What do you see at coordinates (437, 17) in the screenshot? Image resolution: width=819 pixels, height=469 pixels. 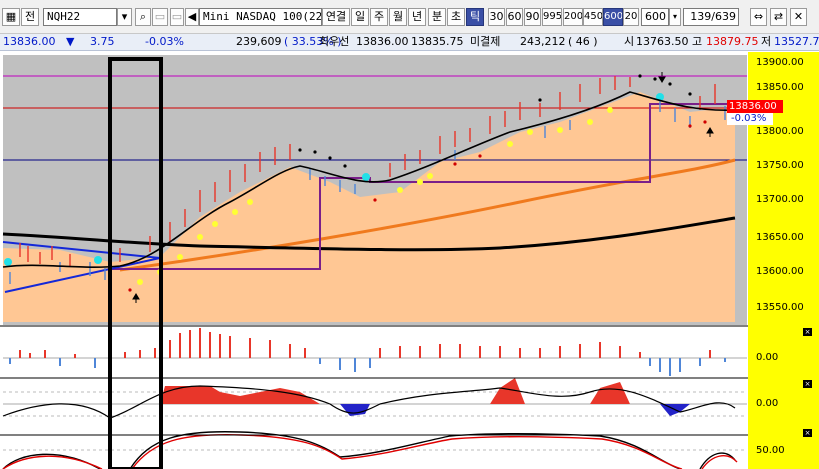 I see `period-btn-minute: 분` at bounding box center [437, 17].